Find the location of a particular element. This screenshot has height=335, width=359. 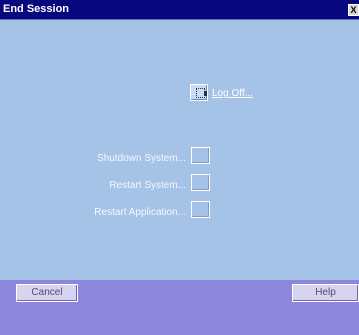

restart-system-button is located at coordinates (200, 182).